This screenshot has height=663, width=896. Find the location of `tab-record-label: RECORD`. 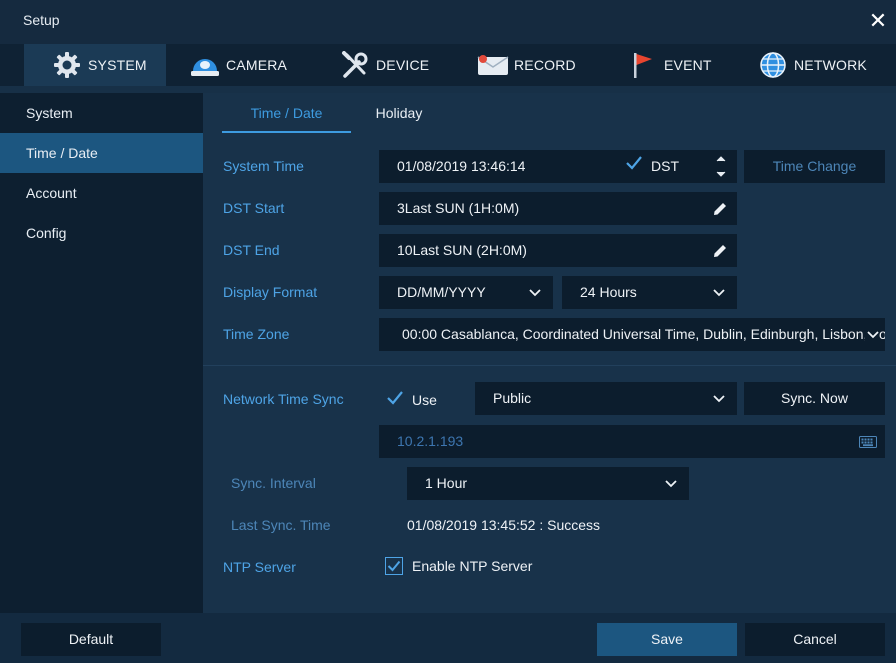

tab-record-label: RECORD is located at coordinates (545, 65).